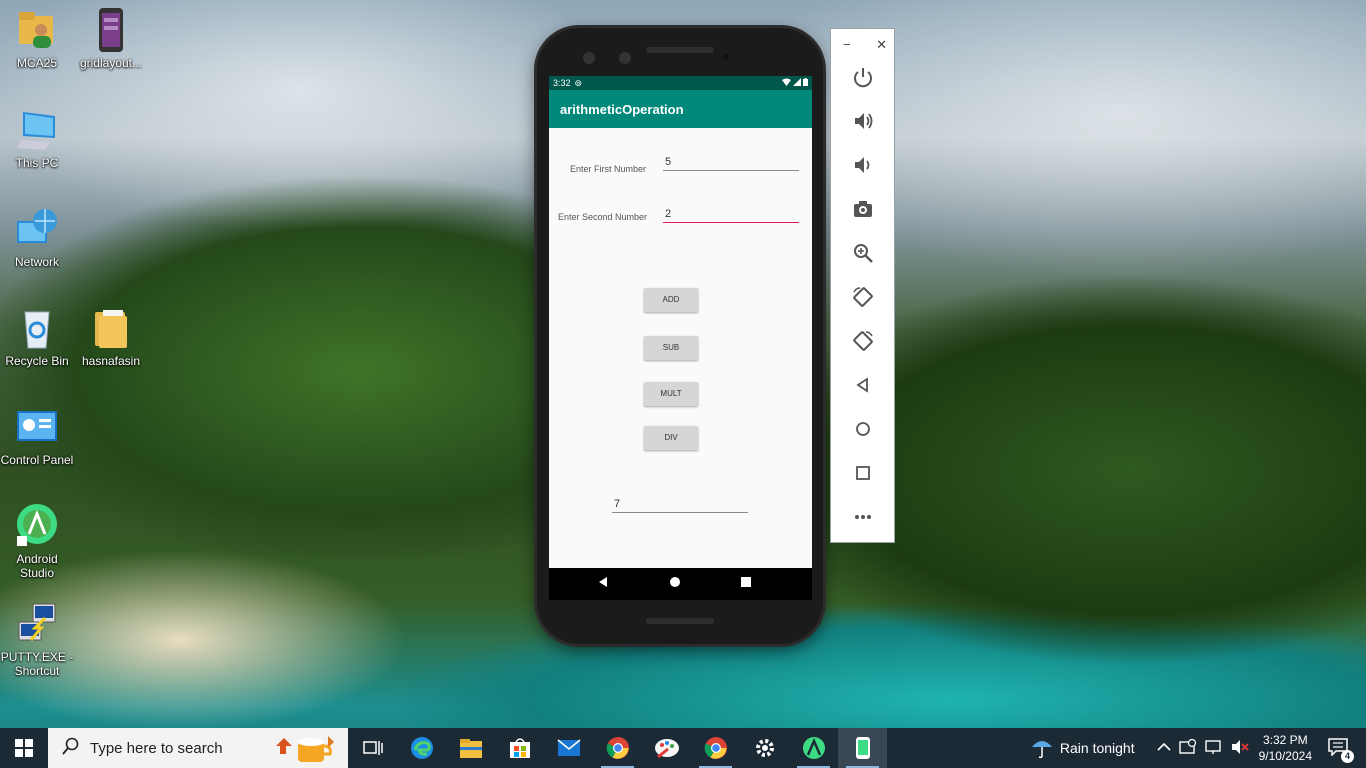 The height and width of the screenshot is (768, 1366). I want to click on taskbar-chrome, so click(617, 748).